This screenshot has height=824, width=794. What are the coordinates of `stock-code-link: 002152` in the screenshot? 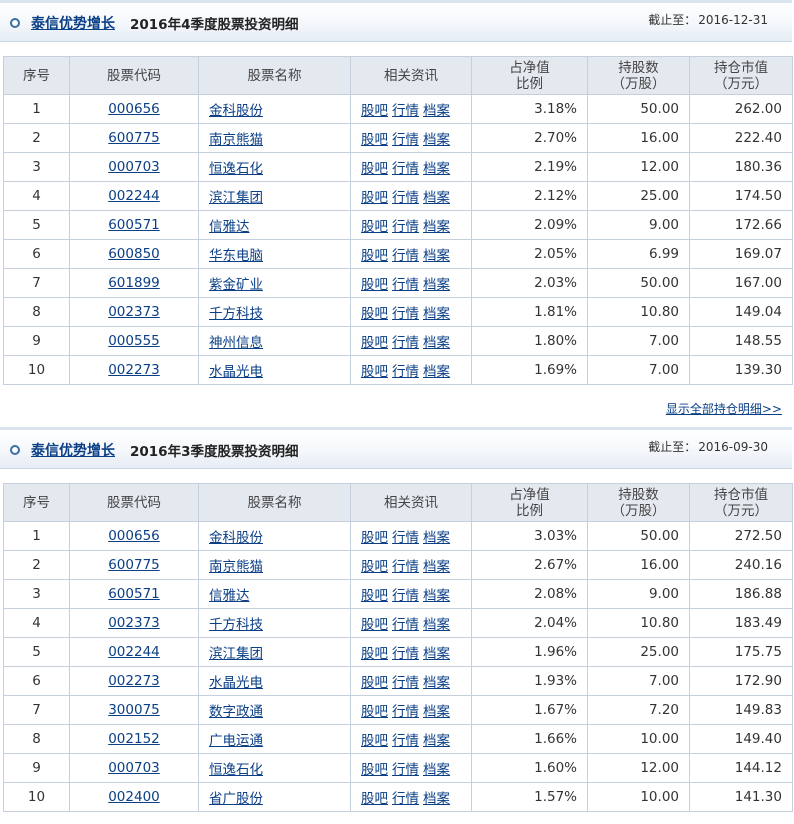 It's located at (134, 739).